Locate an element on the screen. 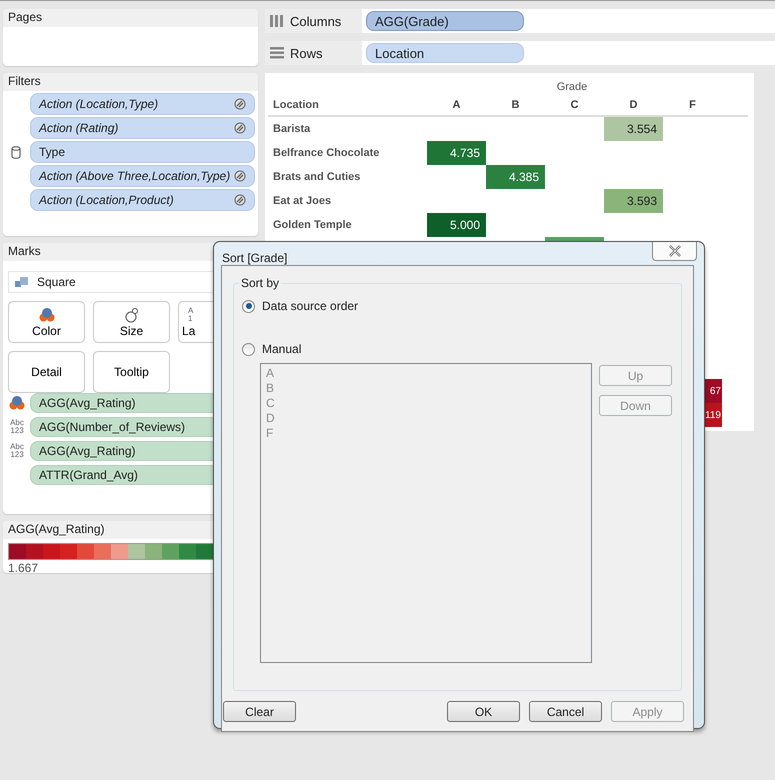  heatmap-cell: 4.735 is located at coordinates (456, 153).